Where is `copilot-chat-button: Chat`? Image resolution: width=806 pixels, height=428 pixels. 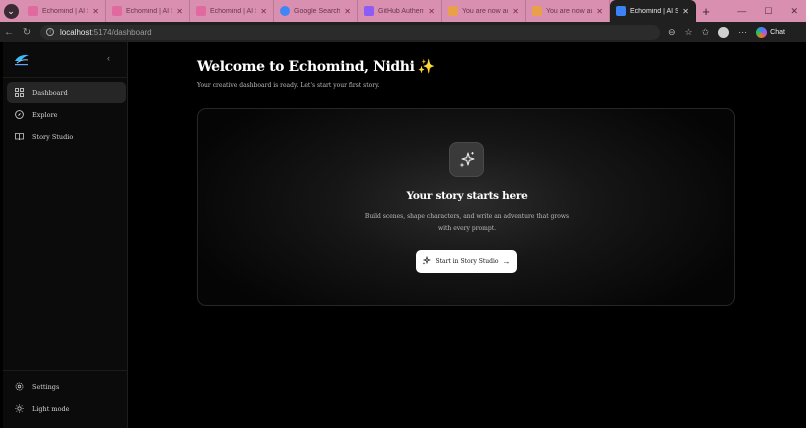 copilot-chat-button: Chat is located at coordinates (770, 32).